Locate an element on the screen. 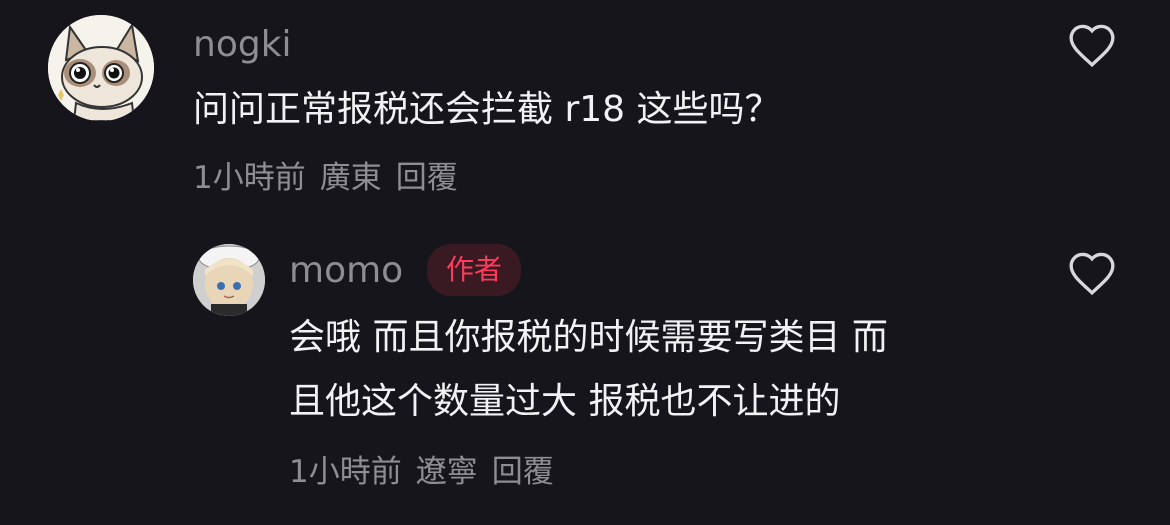  cat-avatar-icon is located at coordinates (101, 68).